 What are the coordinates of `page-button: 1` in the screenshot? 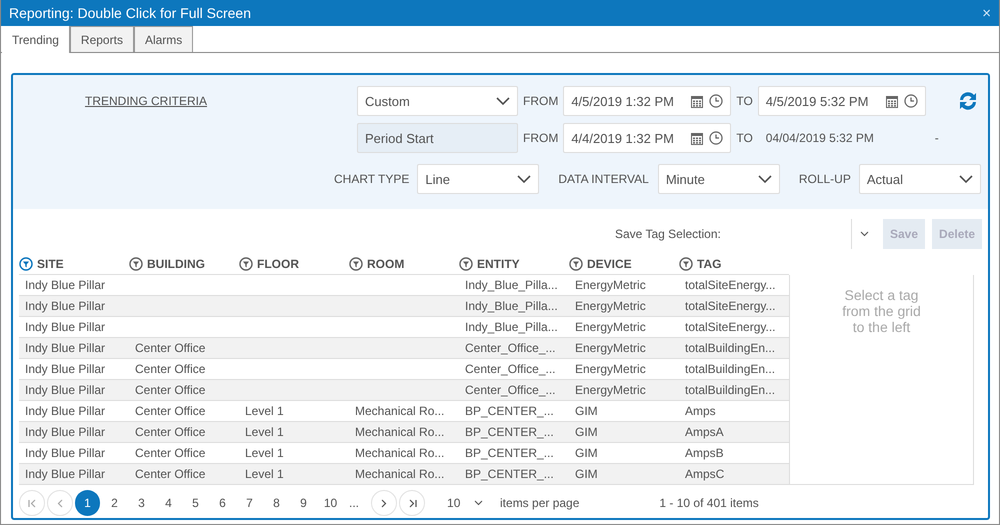 It's located at (87, 503).